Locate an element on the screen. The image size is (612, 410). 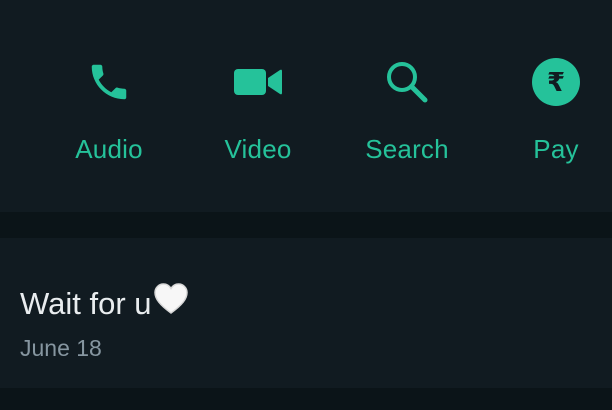
rupee-symbol: ₹ is located at coordinates (556, 83).